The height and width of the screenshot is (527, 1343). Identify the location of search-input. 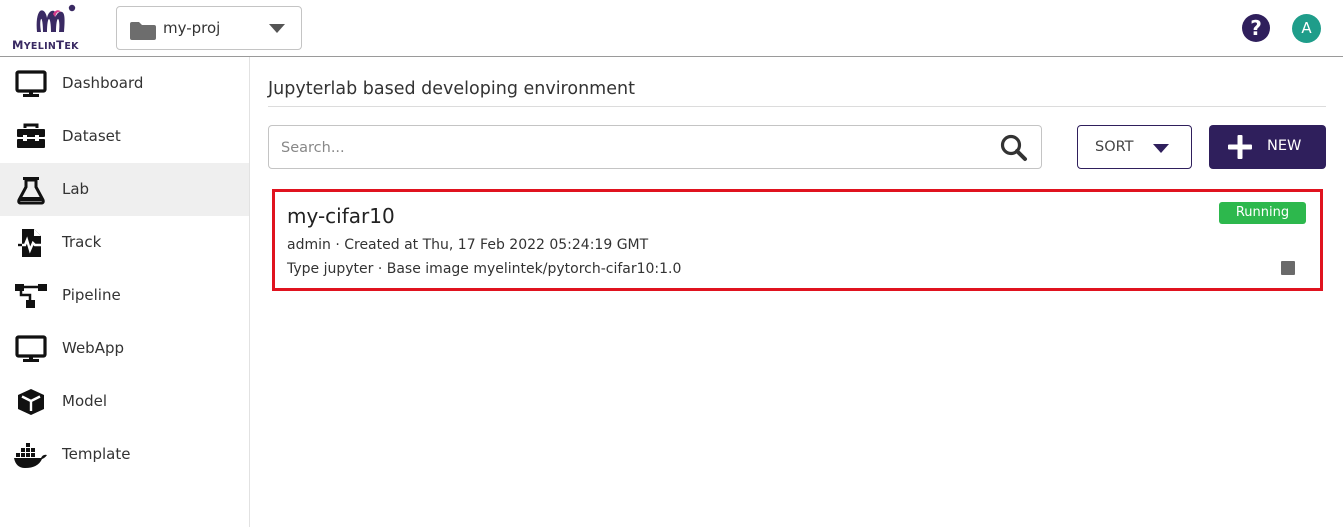
(631, 148).